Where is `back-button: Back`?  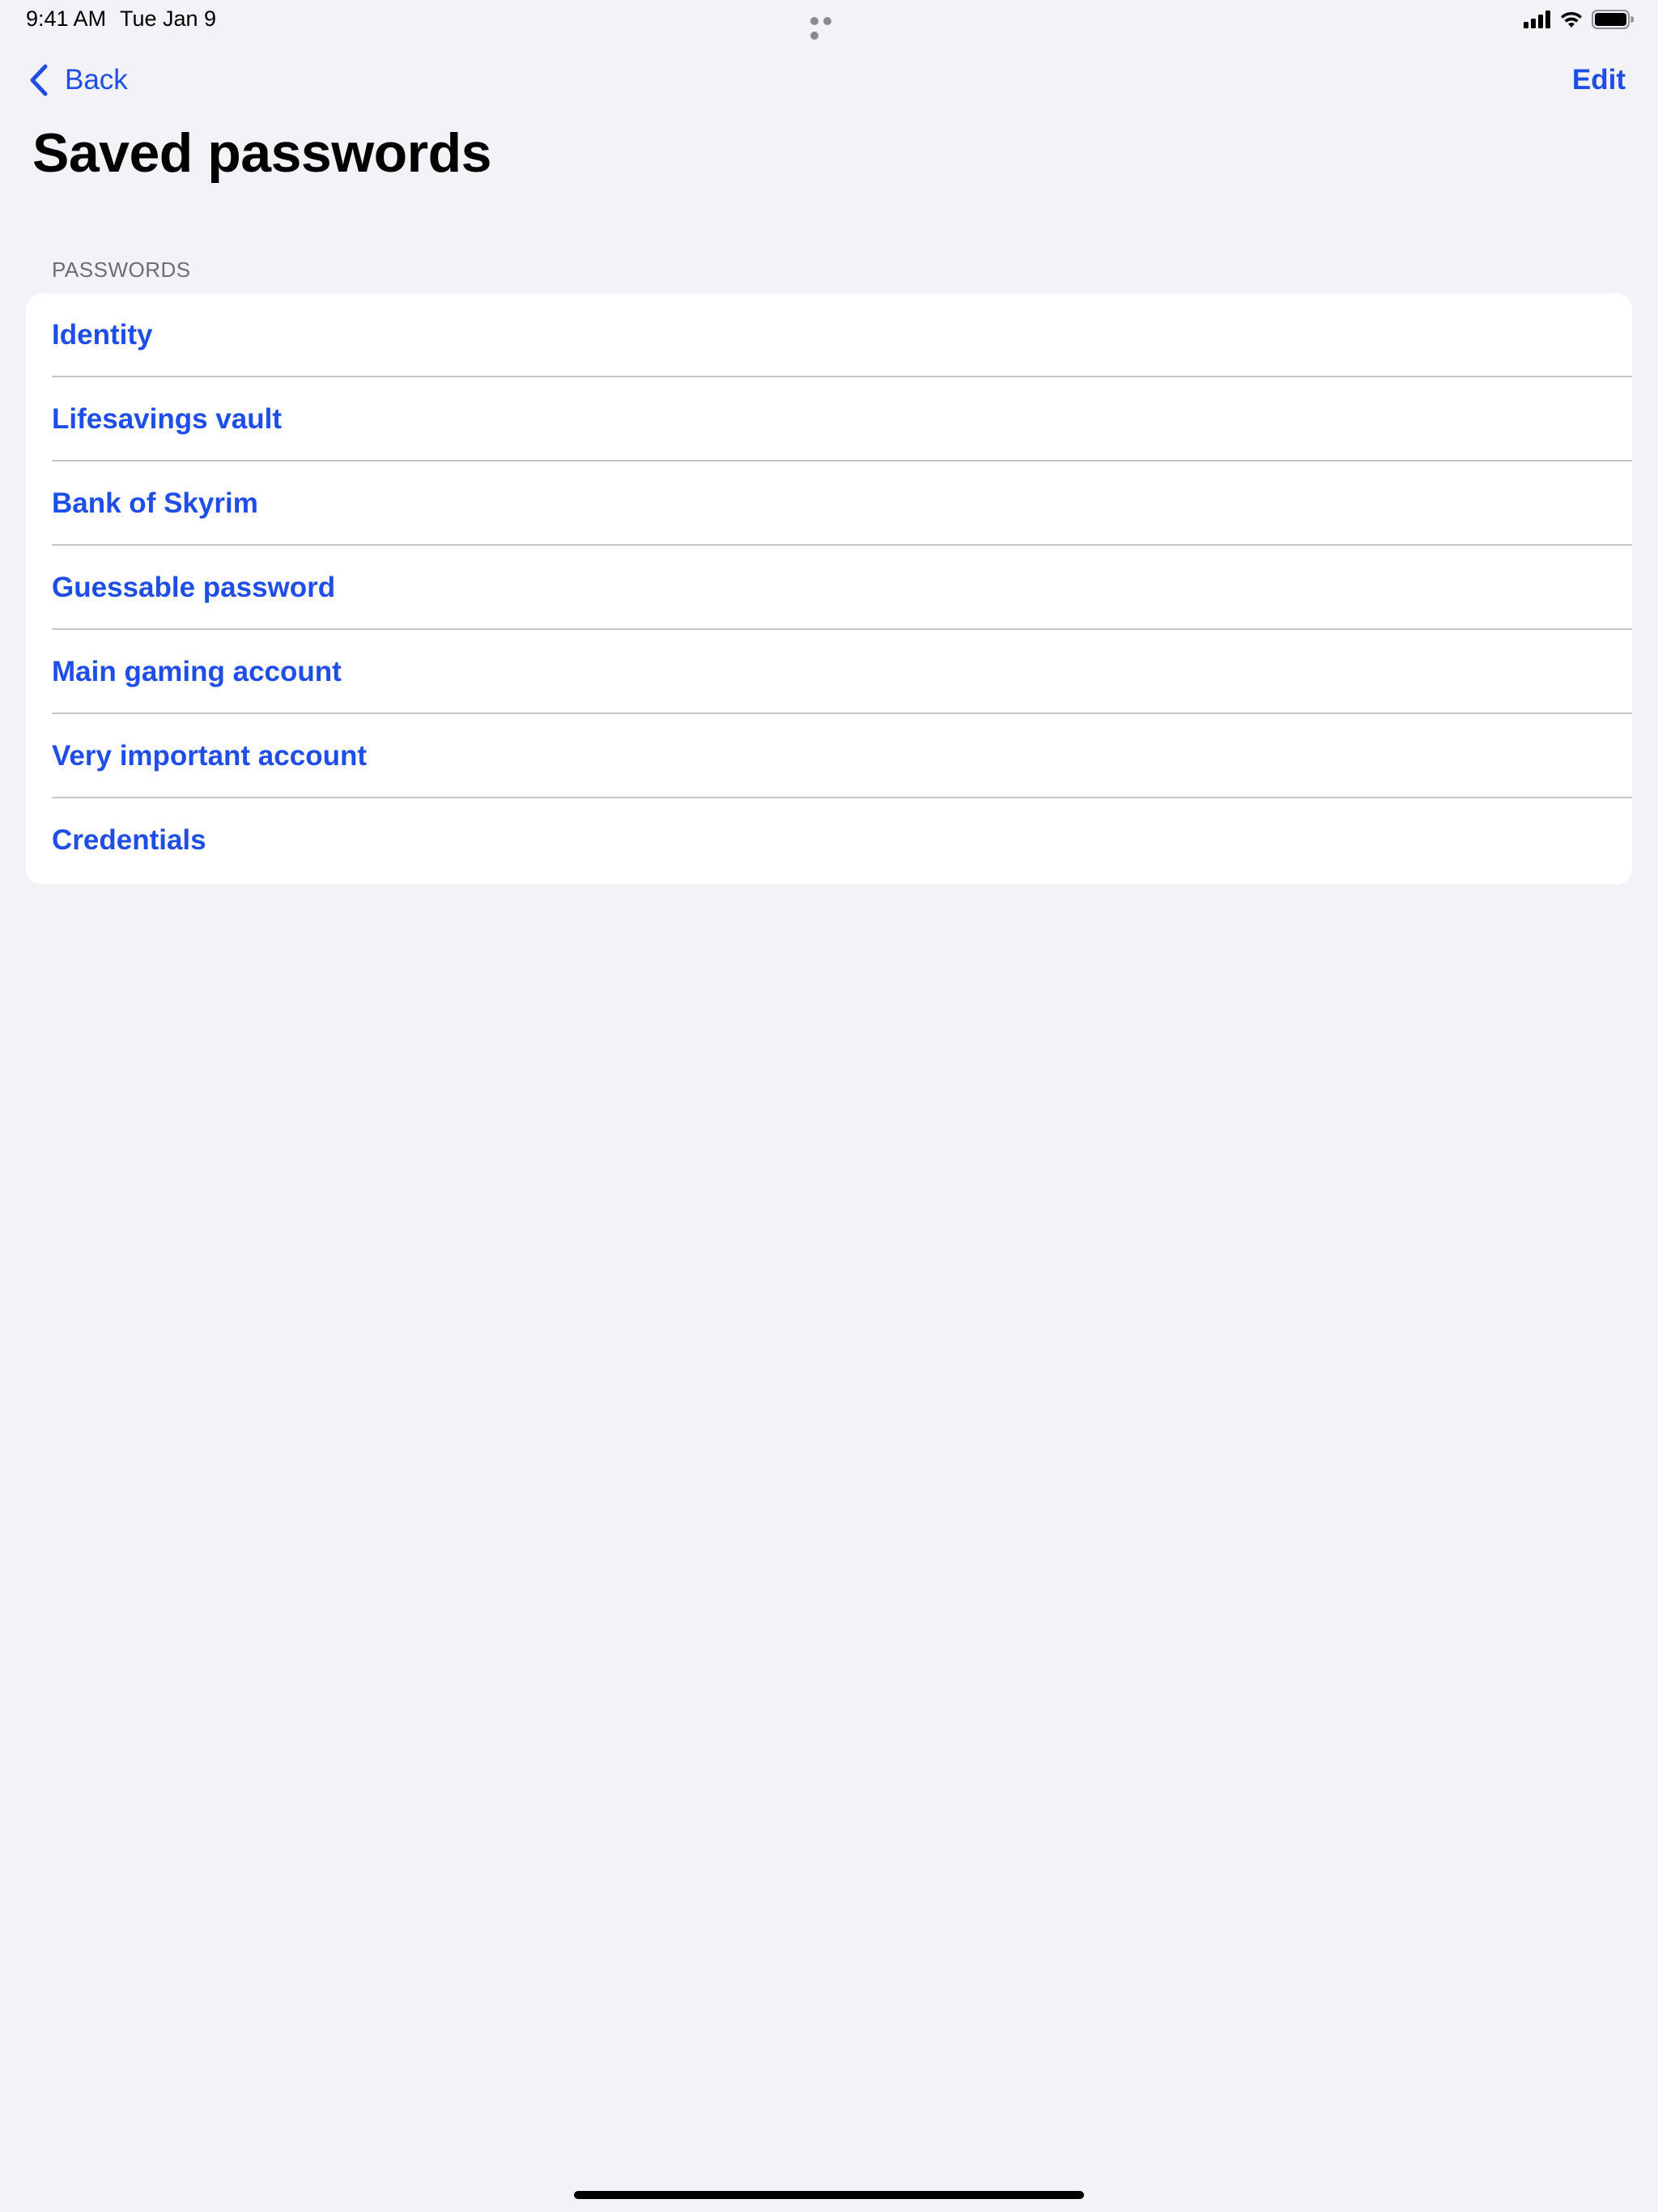 back-button: Back is located at coordinates (78, 80).